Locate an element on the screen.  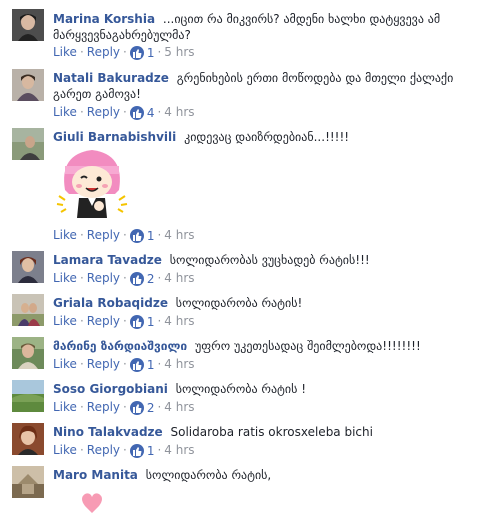
comment-text: უფრო უკეთესადაც შეიმლებოდა!!!!!!!! is located at coordinates (307, 346).